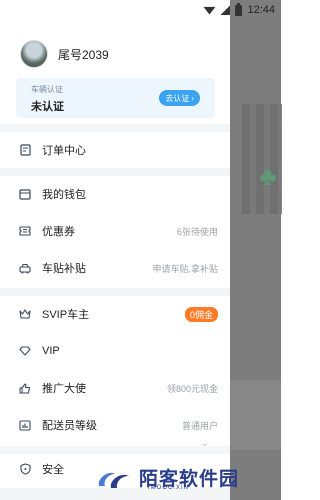  I want to click on menu-label: 推广大使, so click(64, 389).